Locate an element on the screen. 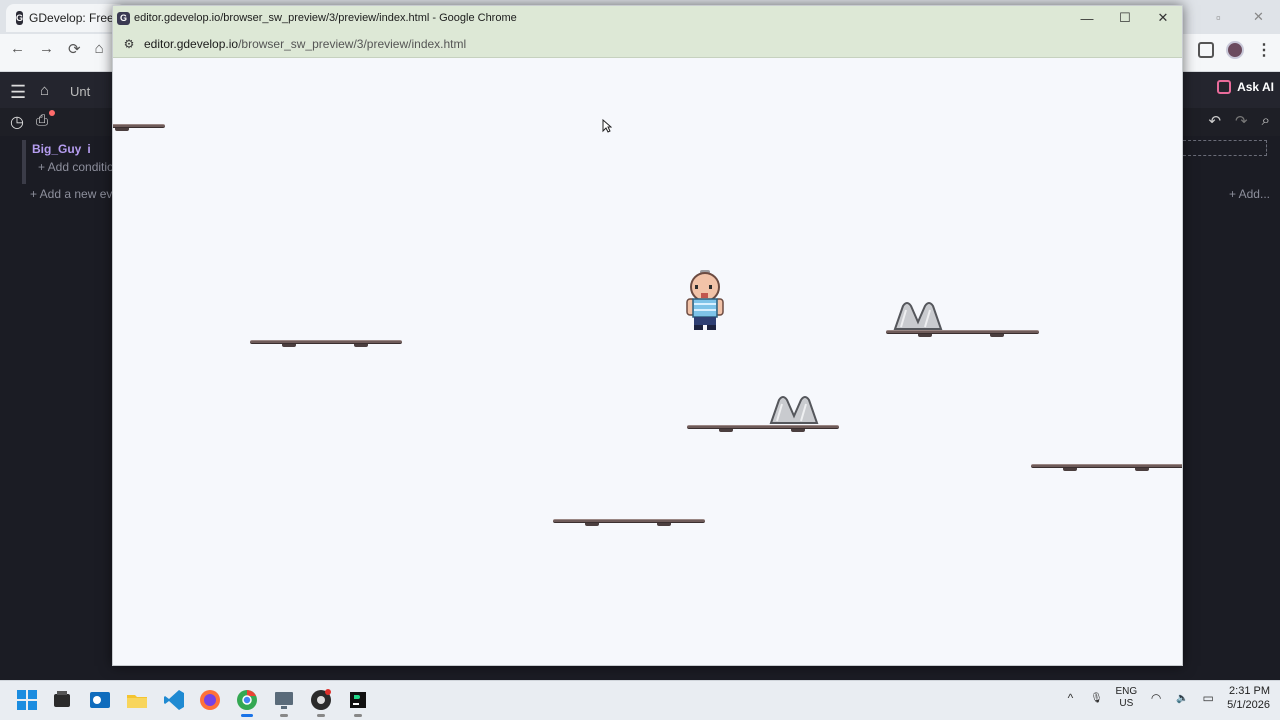  profile-avatar is located at coordinates (1235, 50).